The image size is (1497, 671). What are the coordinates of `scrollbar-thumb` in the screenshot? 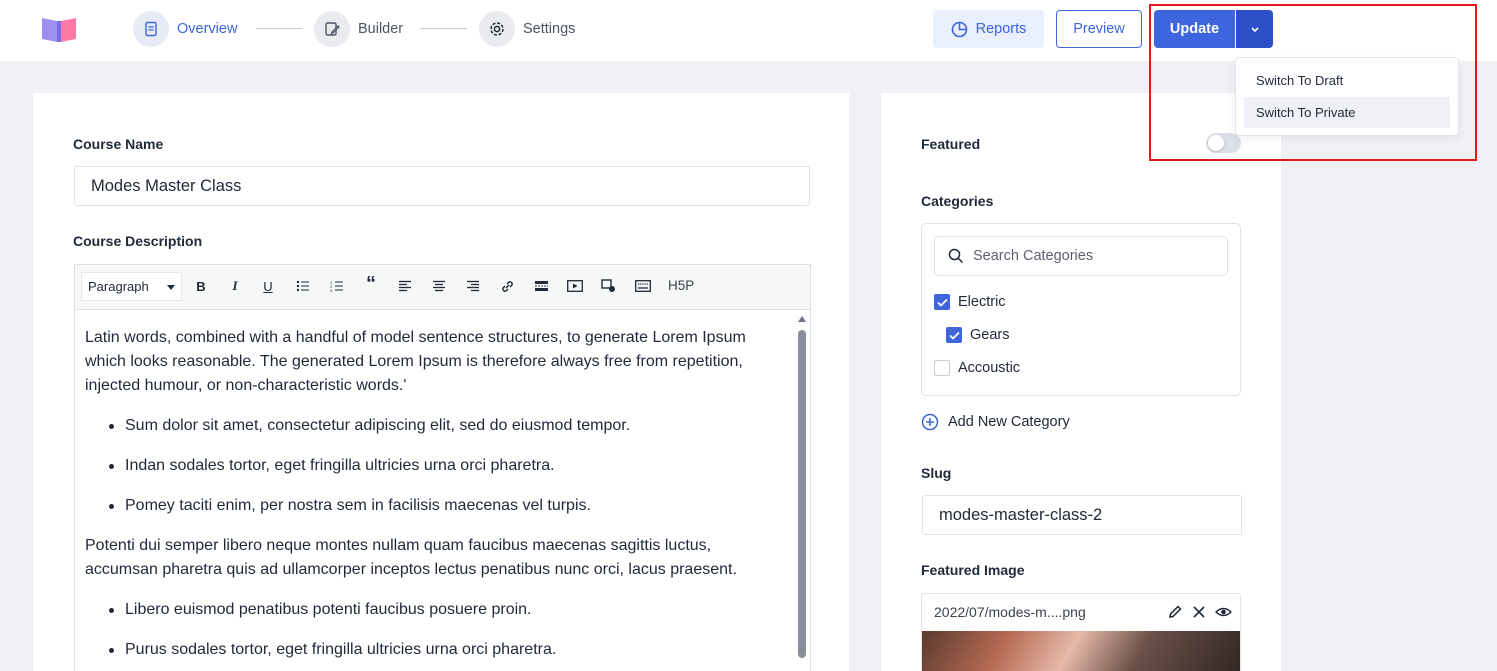 It's located at (802, 494).